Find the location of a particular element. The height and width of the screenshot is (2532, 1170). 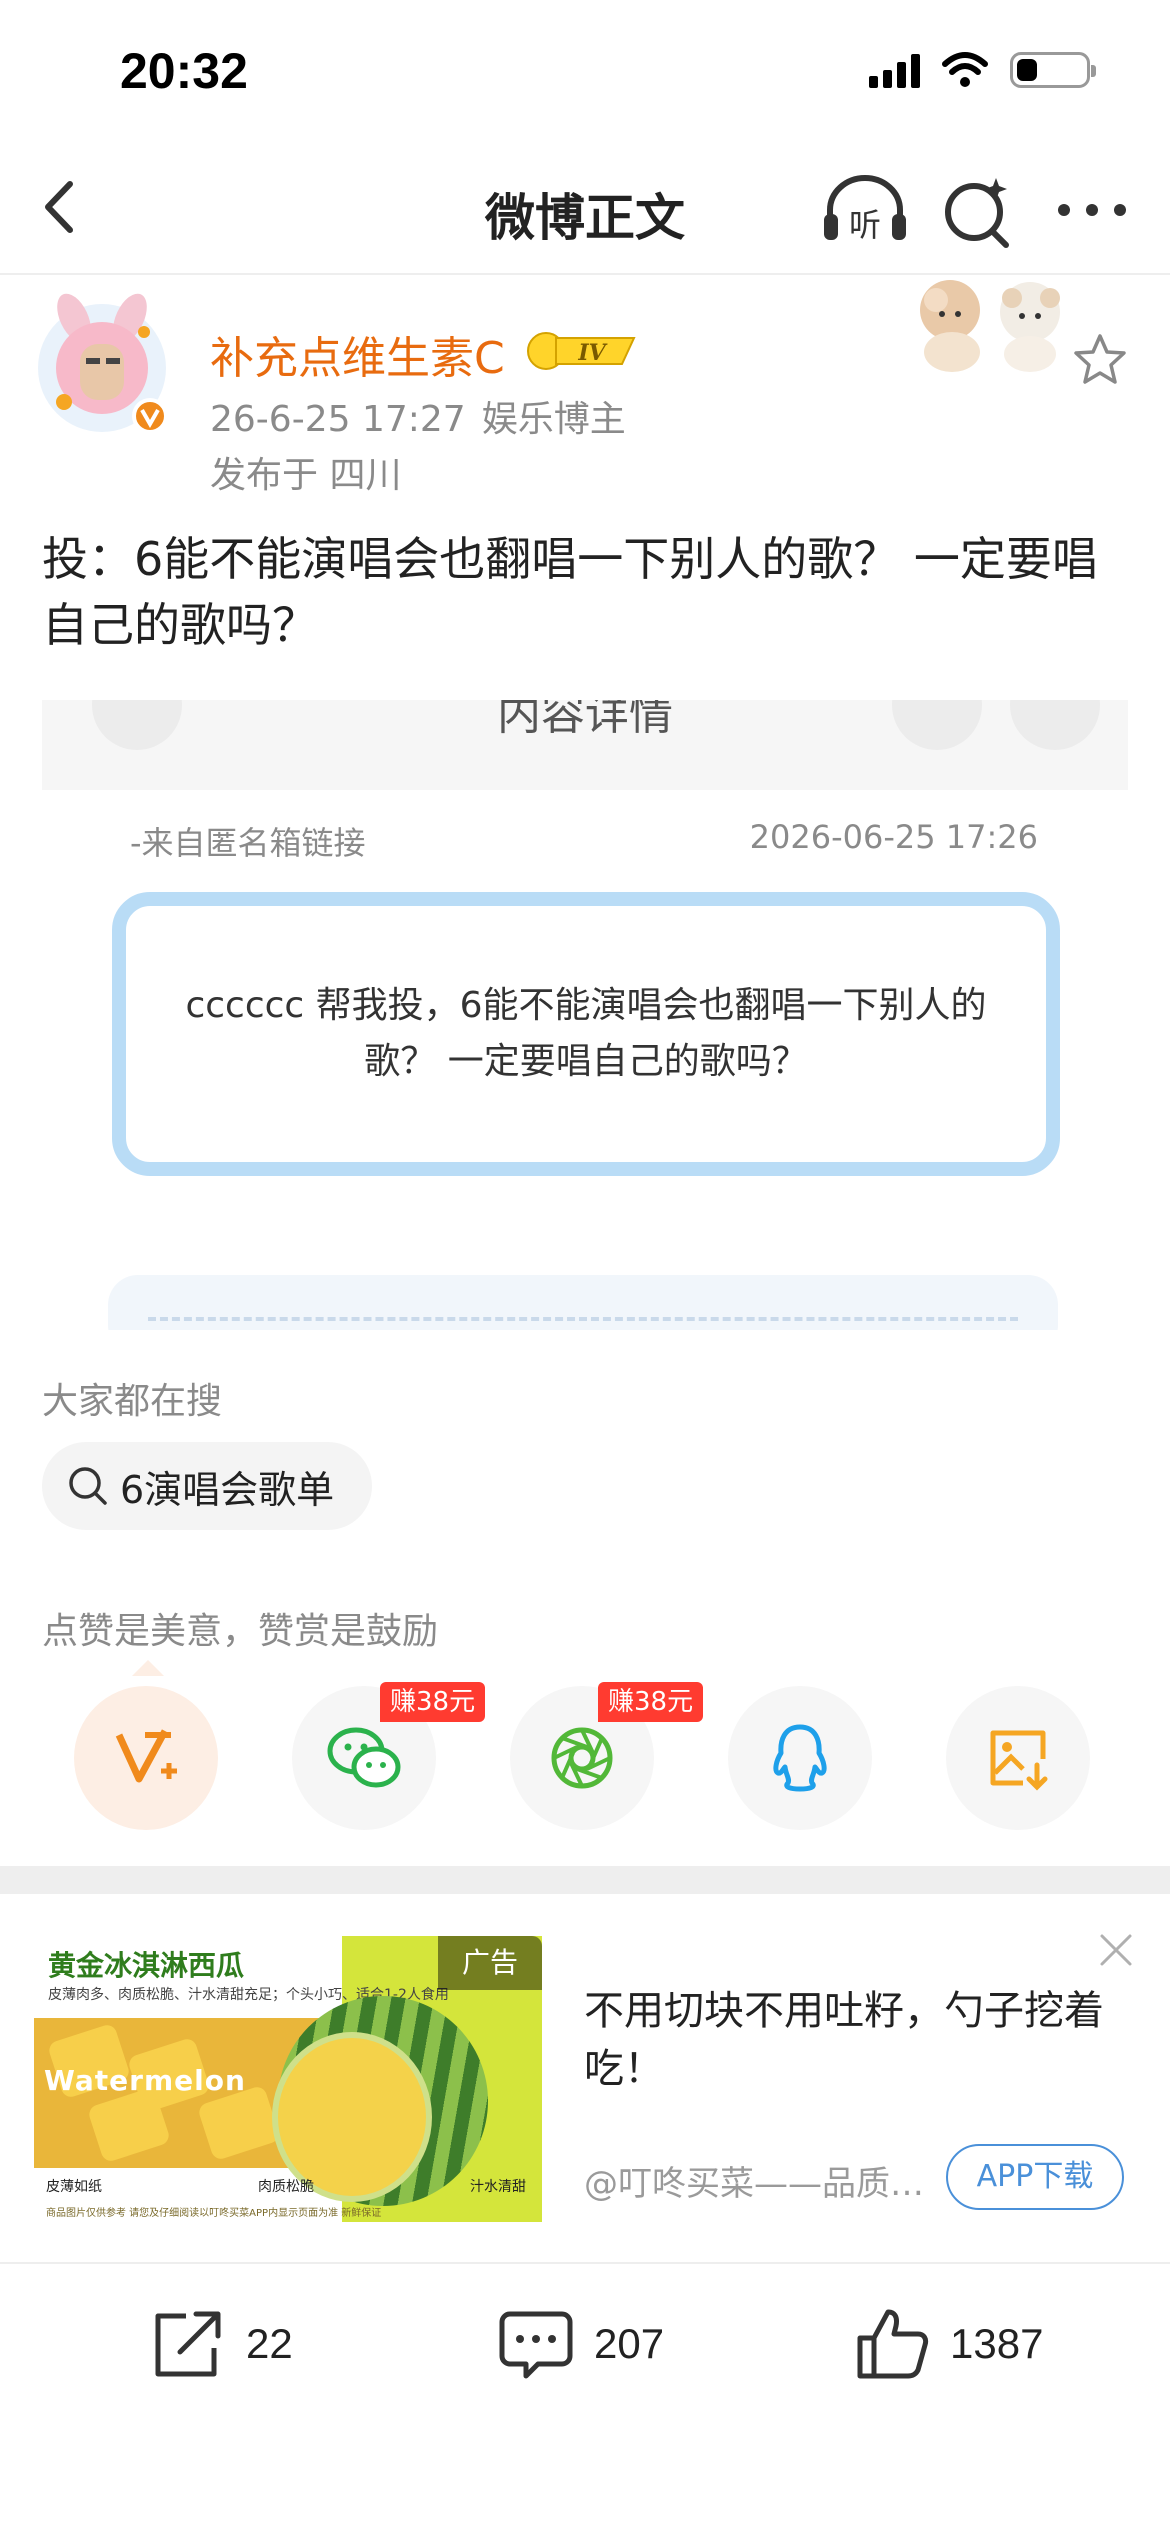

listen-icon: 听 is located at coordinates (865, 210).